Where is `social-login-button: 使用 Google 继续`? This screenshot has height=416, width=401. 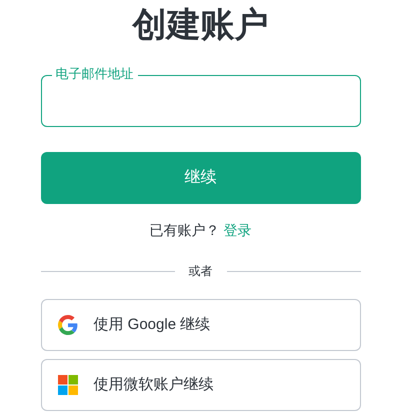
social-login-button: 使用 Google 继续 is located at coordinates (200, 325).